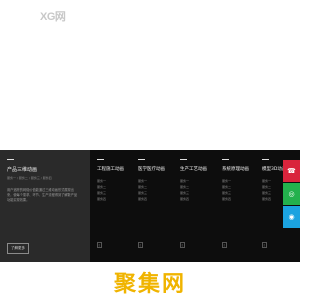 This screenshot has width=320, height=300. What do you see at coordinates (29, 178) in the screenshot?
I see `featured-subservices: 服务一 / 服务二 / 服务三 / 服务四` at bounding box center [29, 178].